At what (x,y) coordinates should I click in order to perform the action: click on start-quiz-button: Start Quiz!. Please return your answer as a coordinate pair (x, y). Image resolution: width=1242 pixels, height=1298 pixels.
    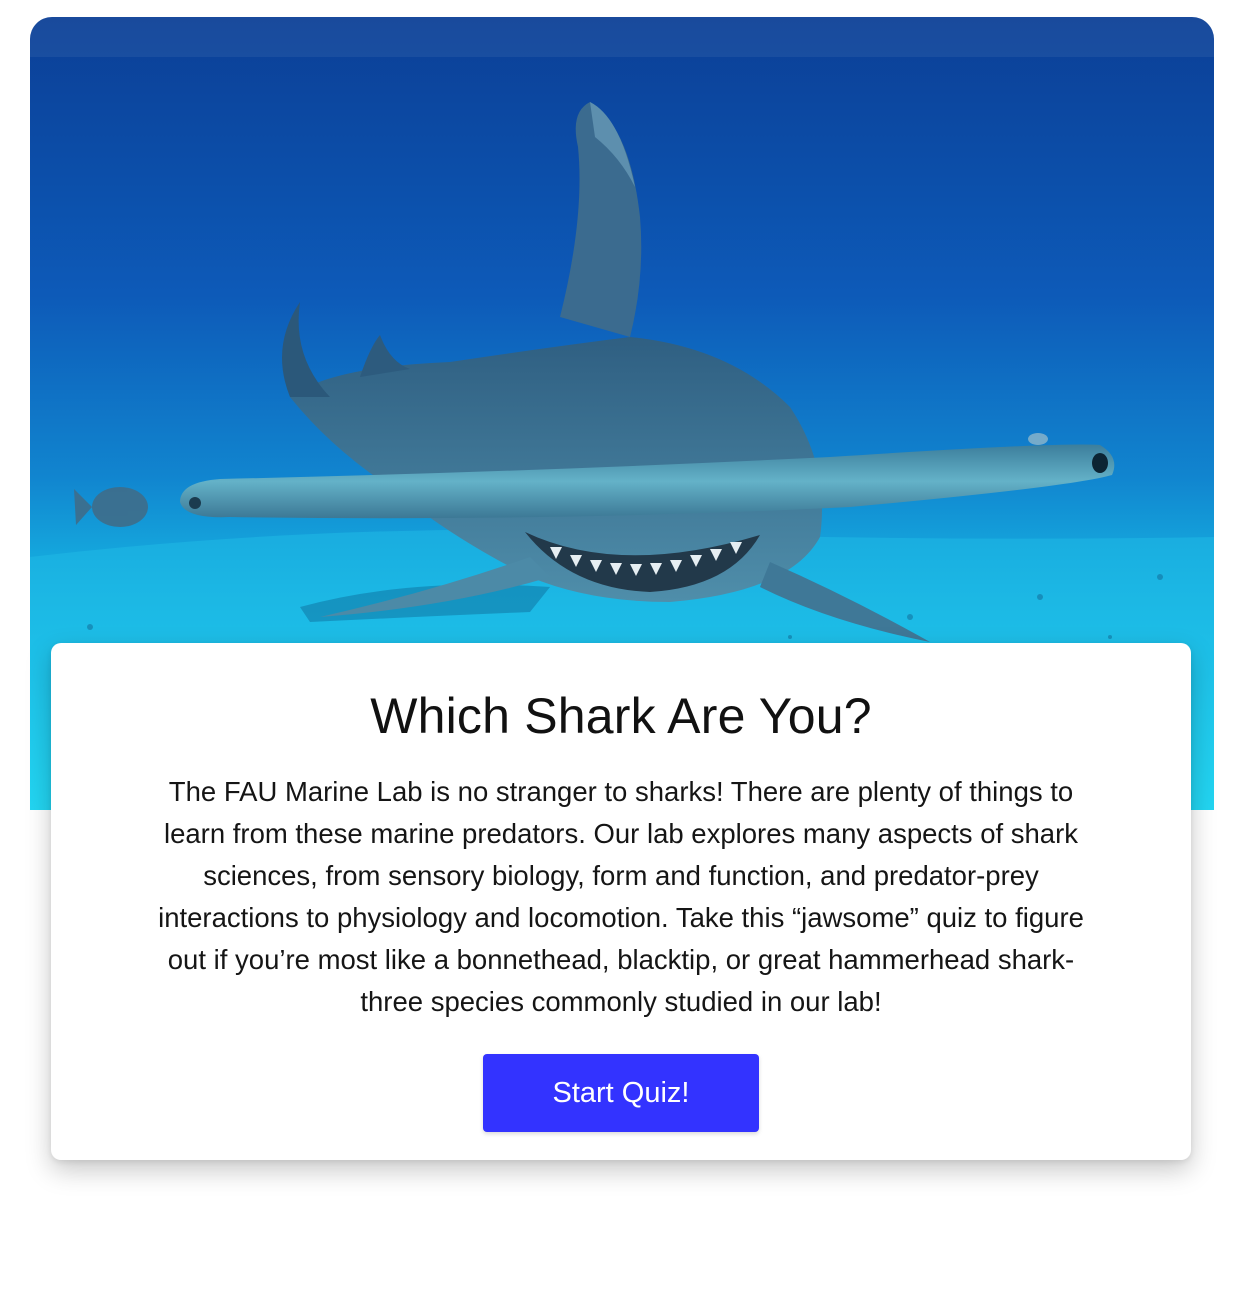
    Looking at the image, I should click on (621, 1093).